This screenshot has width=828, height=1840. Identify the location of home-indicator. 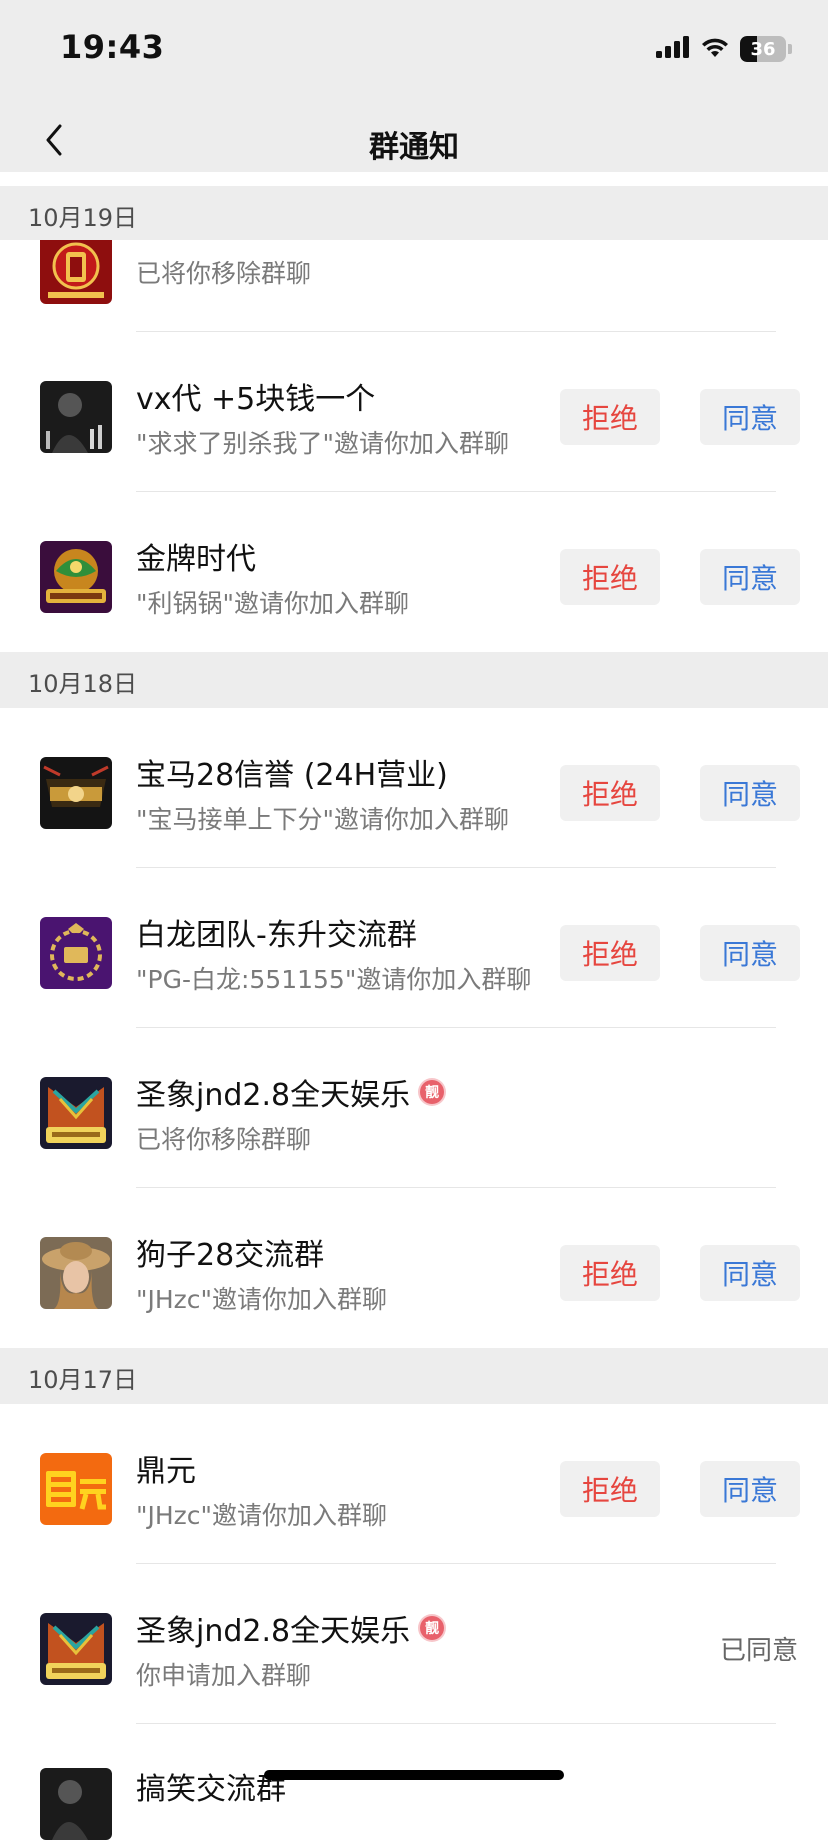
(414, 1775).